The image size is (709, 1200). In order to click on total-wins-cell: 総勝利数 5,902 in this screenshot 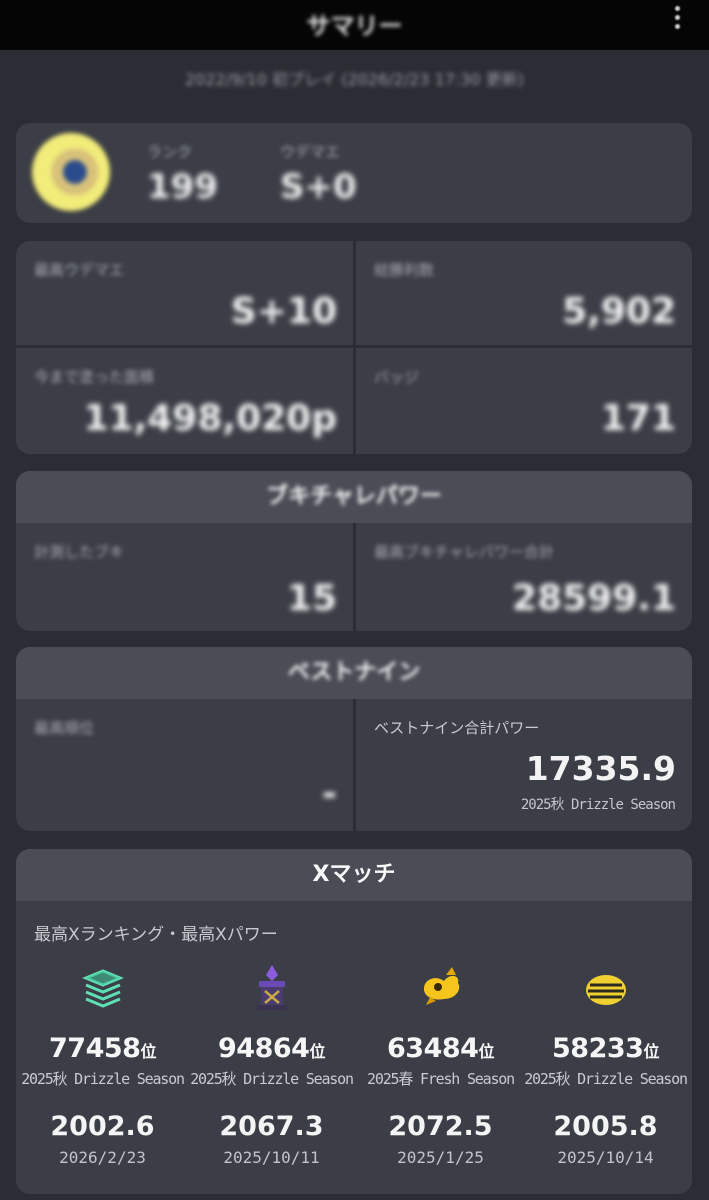, I will do `click(524, 293)`.